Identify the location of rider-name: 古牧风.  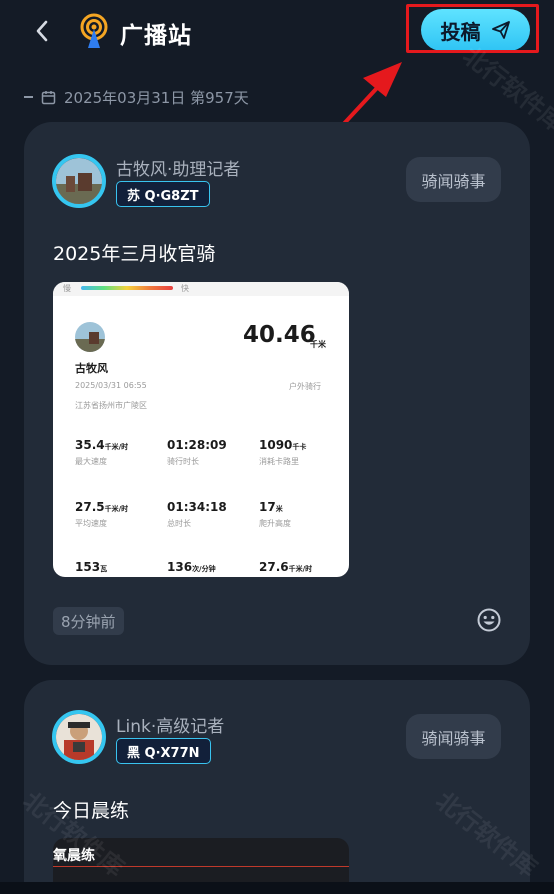
(91, 368).